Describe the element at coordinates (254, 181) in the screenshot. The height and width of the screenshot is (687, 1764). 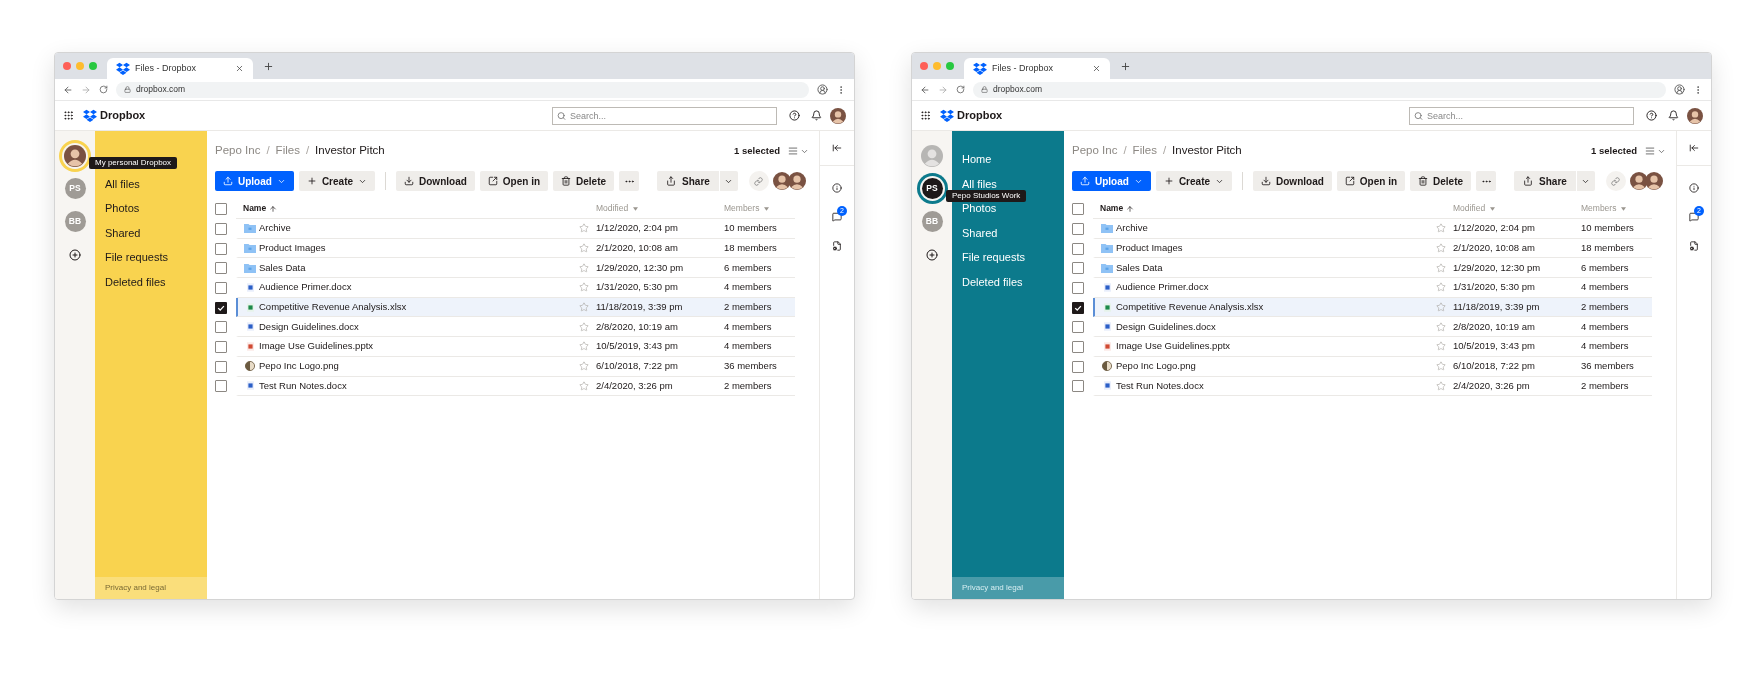
I see `upload-button: Upload` at that location.